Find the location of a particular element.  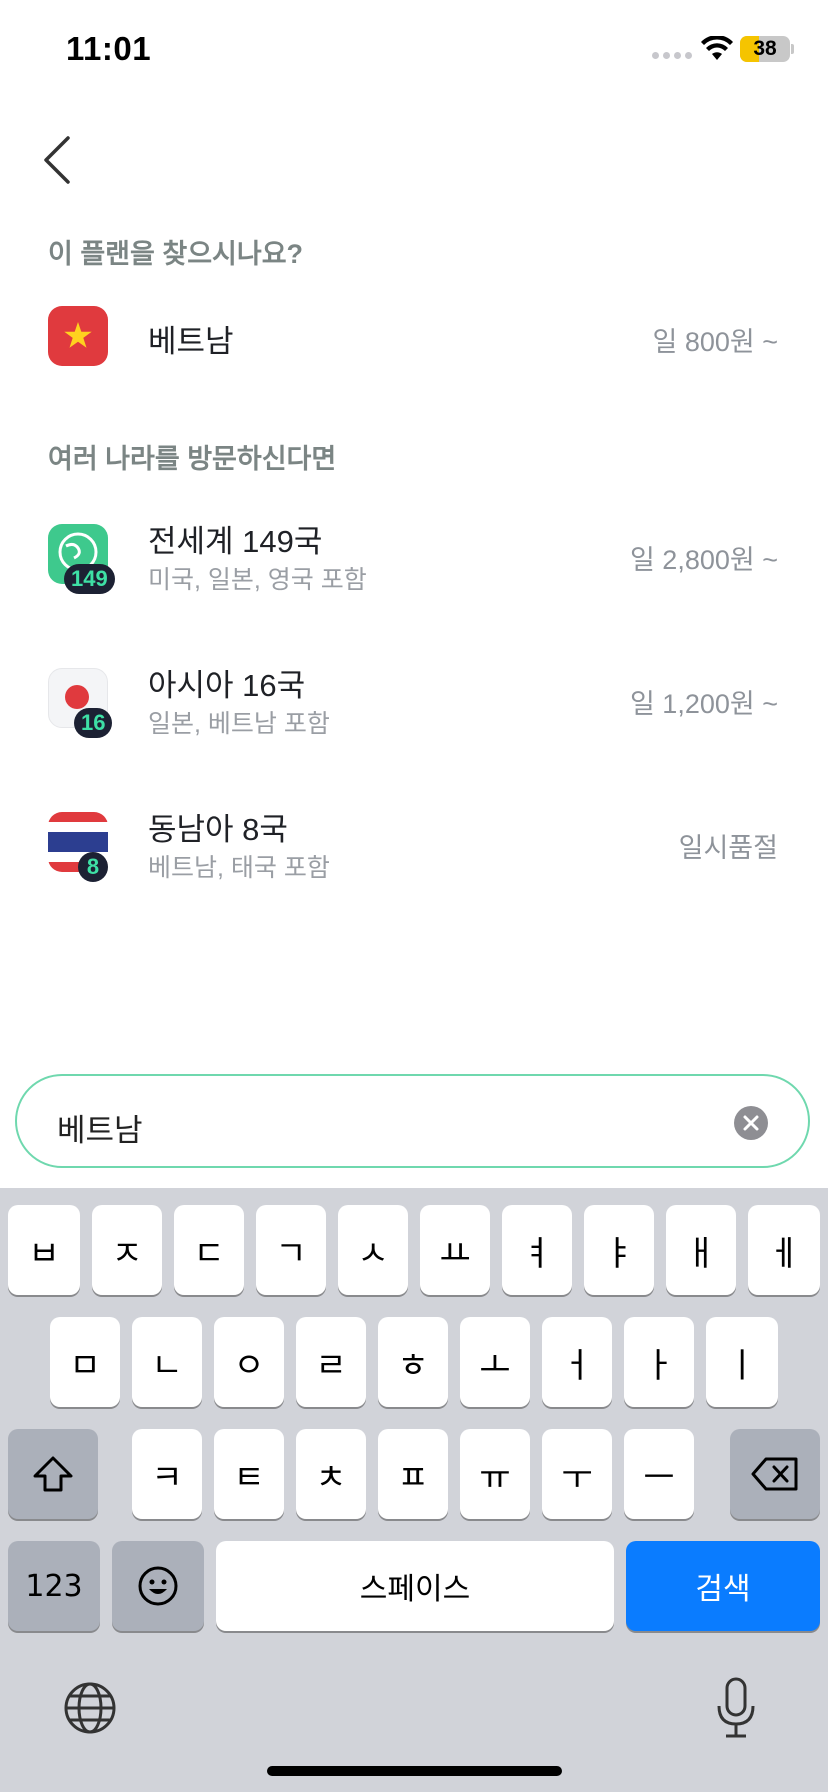

key: ㅈ is located at coordinates (127, 1250).